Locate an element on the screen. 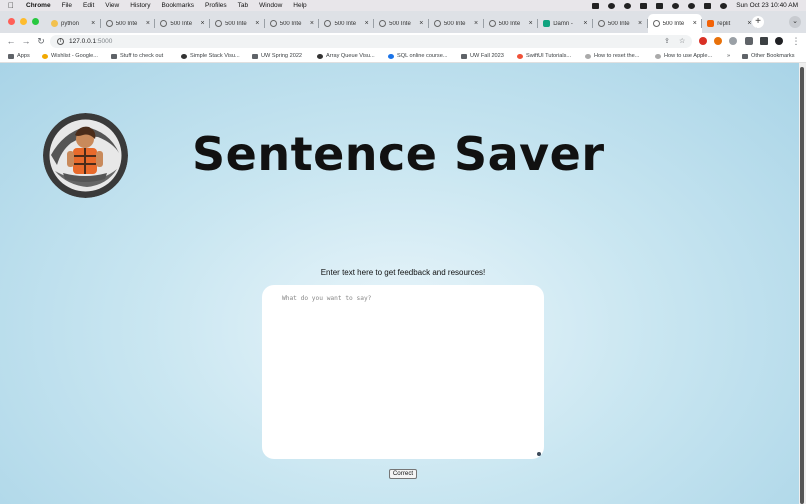 This screenshot has height=504, width=806. bookmark-item: UW Fall 2023 is located at coordinates (482, 56).